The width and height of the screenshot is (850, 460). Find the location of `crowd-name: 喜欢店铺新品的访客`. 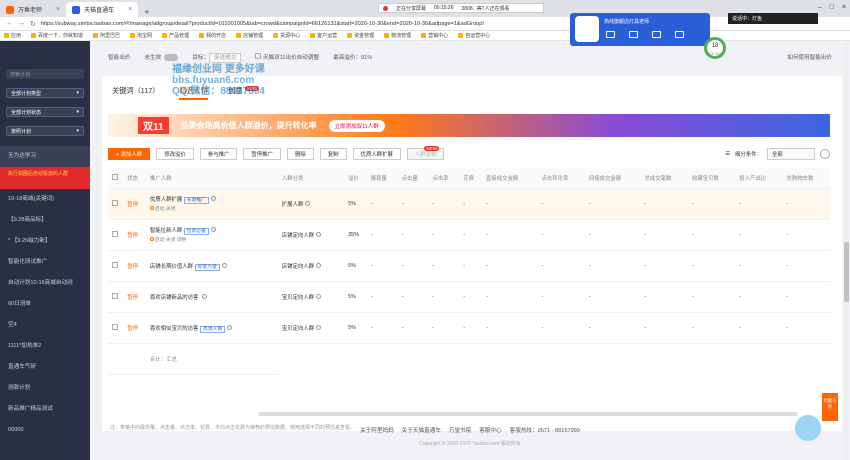

crowd-name: 喜欢店铺新品的访客 is located at coordinates (174, 298).